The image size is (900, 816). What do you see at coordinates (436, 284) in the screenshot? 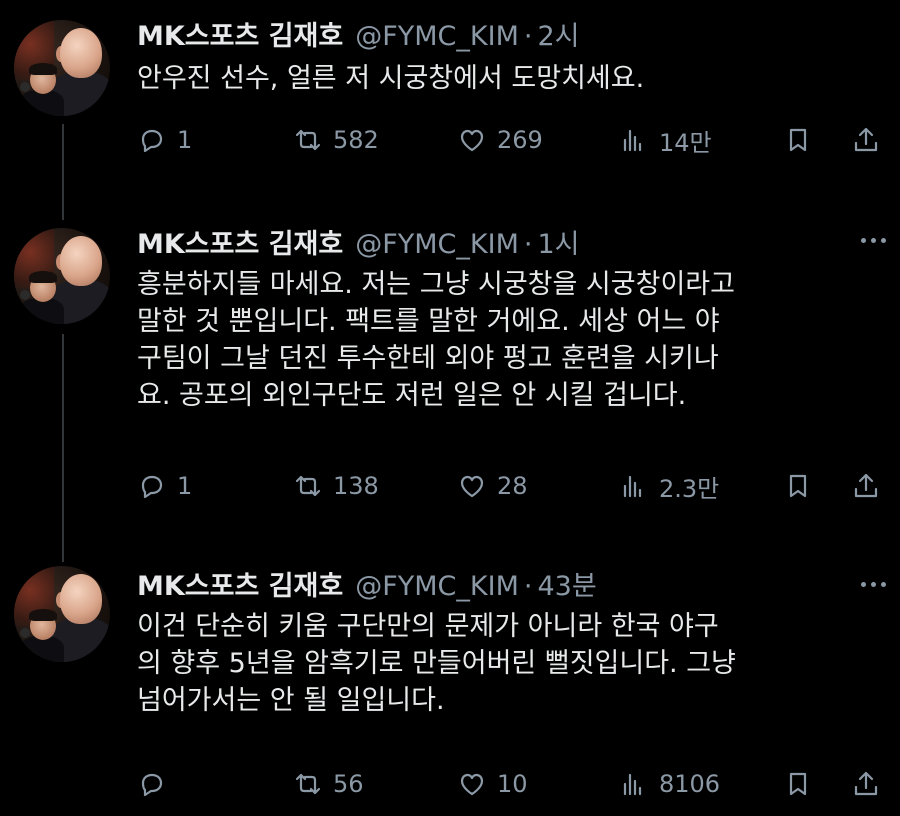
I see `tweet-text-line: 흥분하지들 마세요. 저는 그냥 시궁창을 시궁창이라고` at bounding box center [436, 284].